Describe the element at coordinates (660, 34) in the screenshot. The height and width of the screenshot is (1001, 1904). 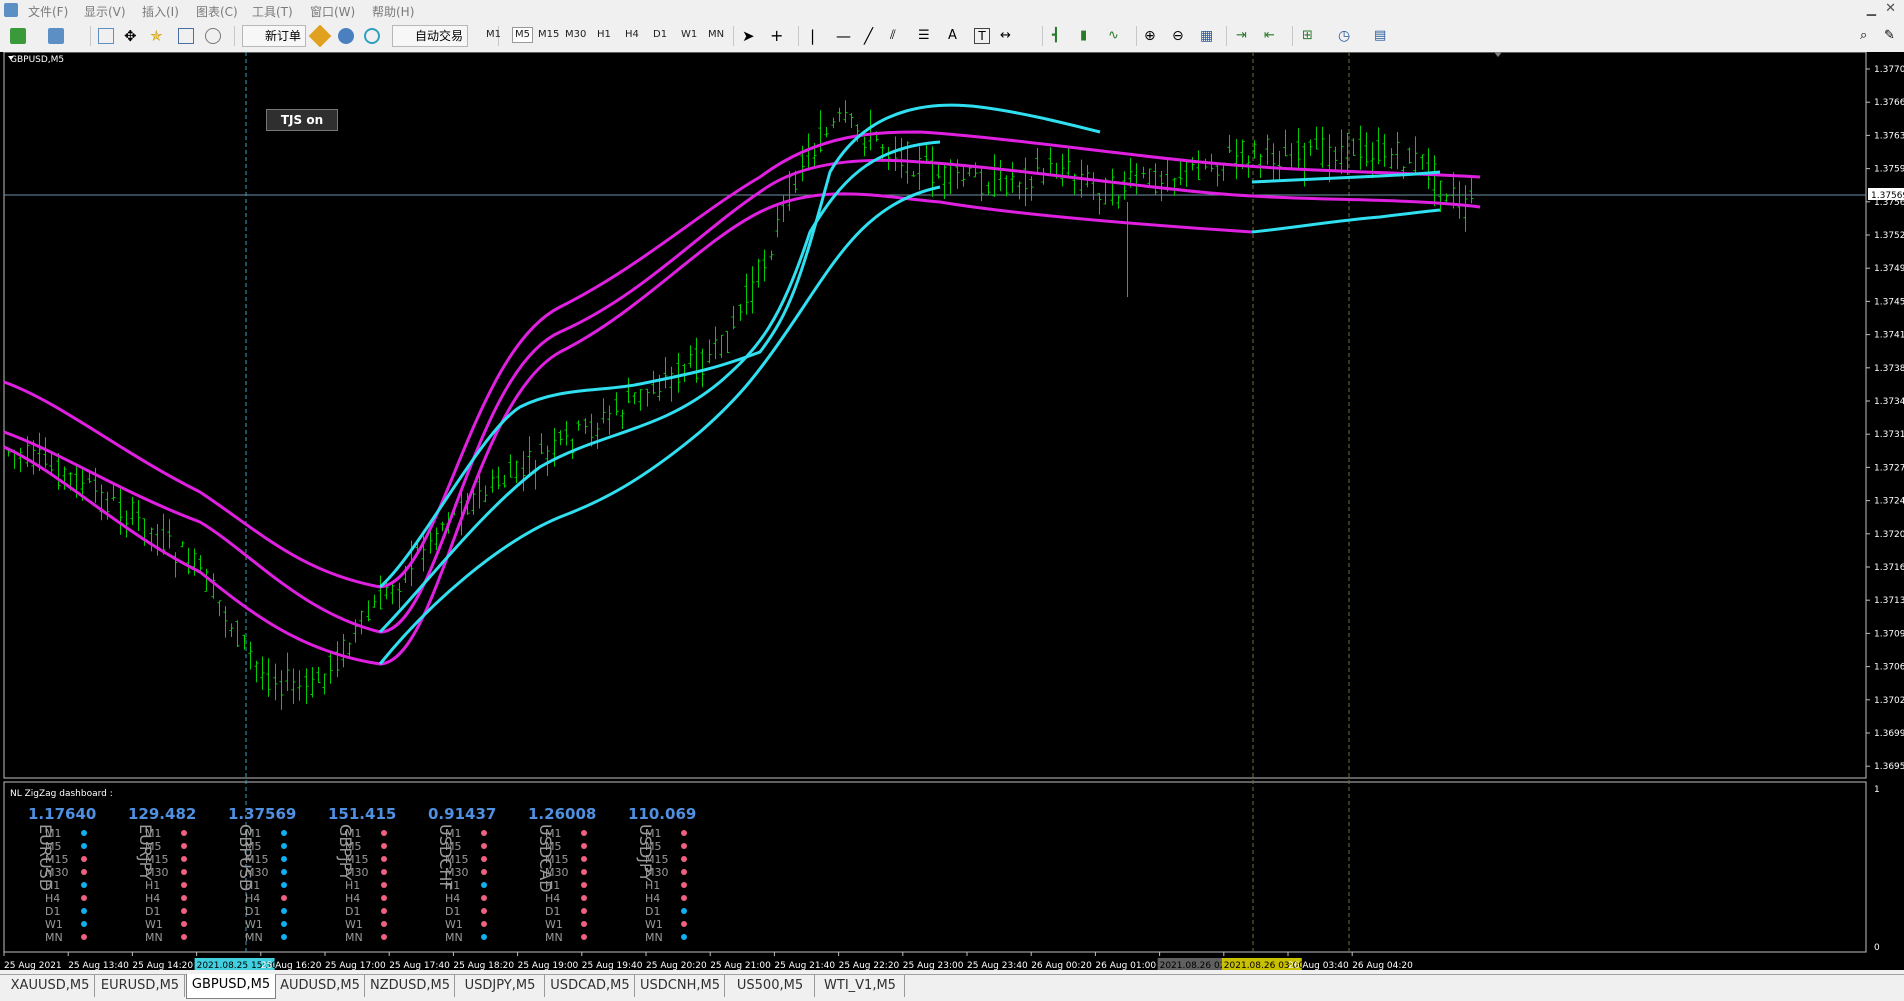
I see `timeframe-d1: D1` at that location.